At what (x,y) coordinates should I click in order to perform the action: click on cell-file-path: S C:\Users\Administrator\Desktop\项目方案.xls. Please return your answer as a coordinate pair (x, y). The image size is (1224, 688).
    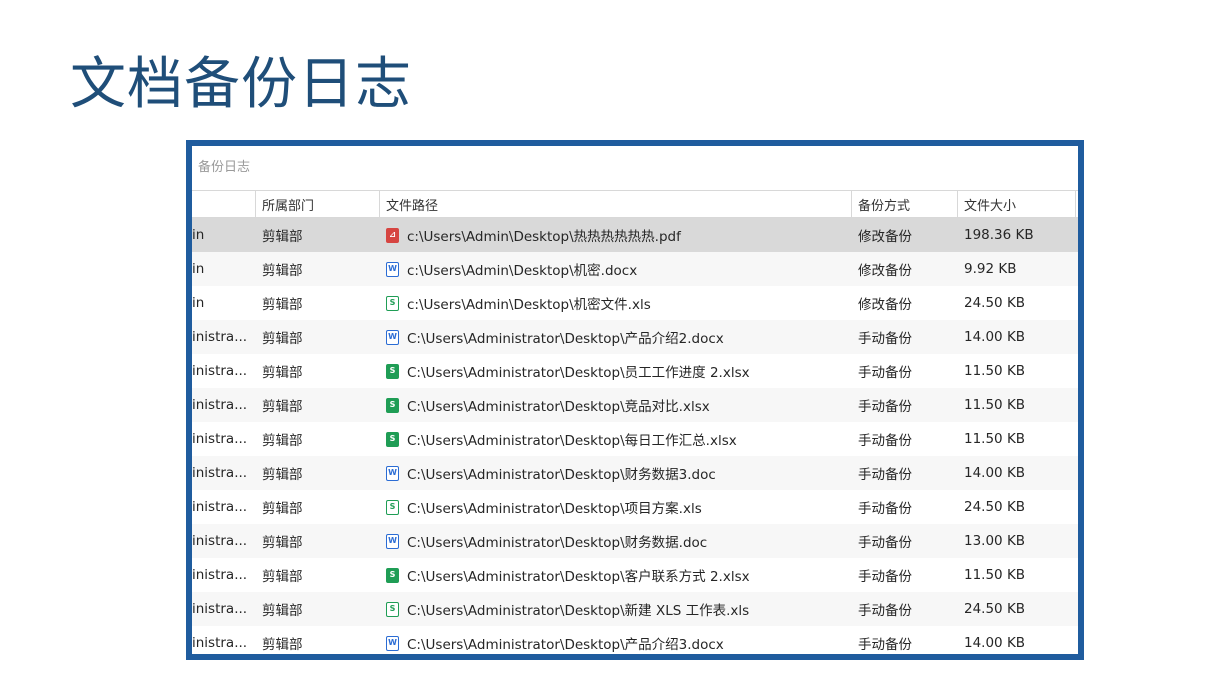
    Looking at the image, I should click on (616, 507).